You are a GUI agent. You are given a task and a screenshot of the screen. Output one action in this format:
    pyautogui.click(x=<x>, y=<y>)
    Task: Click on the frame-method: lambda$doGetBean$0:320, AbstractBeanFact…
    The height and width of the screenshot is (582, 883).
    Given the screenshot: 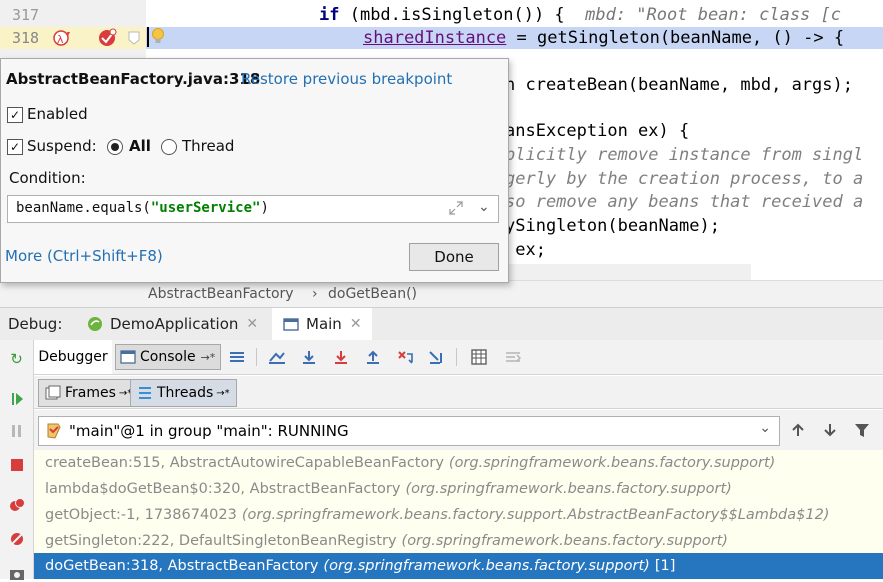 What is the action you would take?
    pyautogui.click(x=223, y=489)
    